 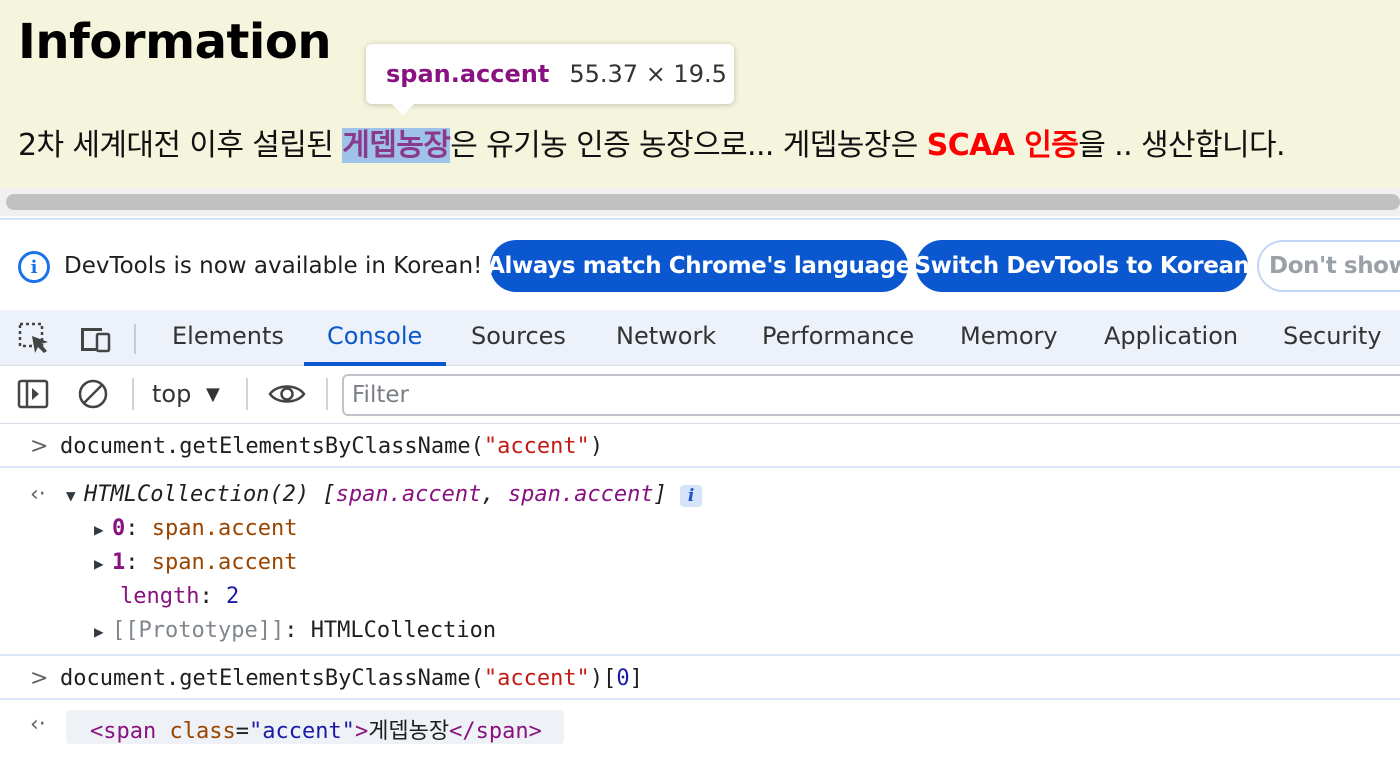 I want to click on tab-console: Console, so click(x=374, y=336).